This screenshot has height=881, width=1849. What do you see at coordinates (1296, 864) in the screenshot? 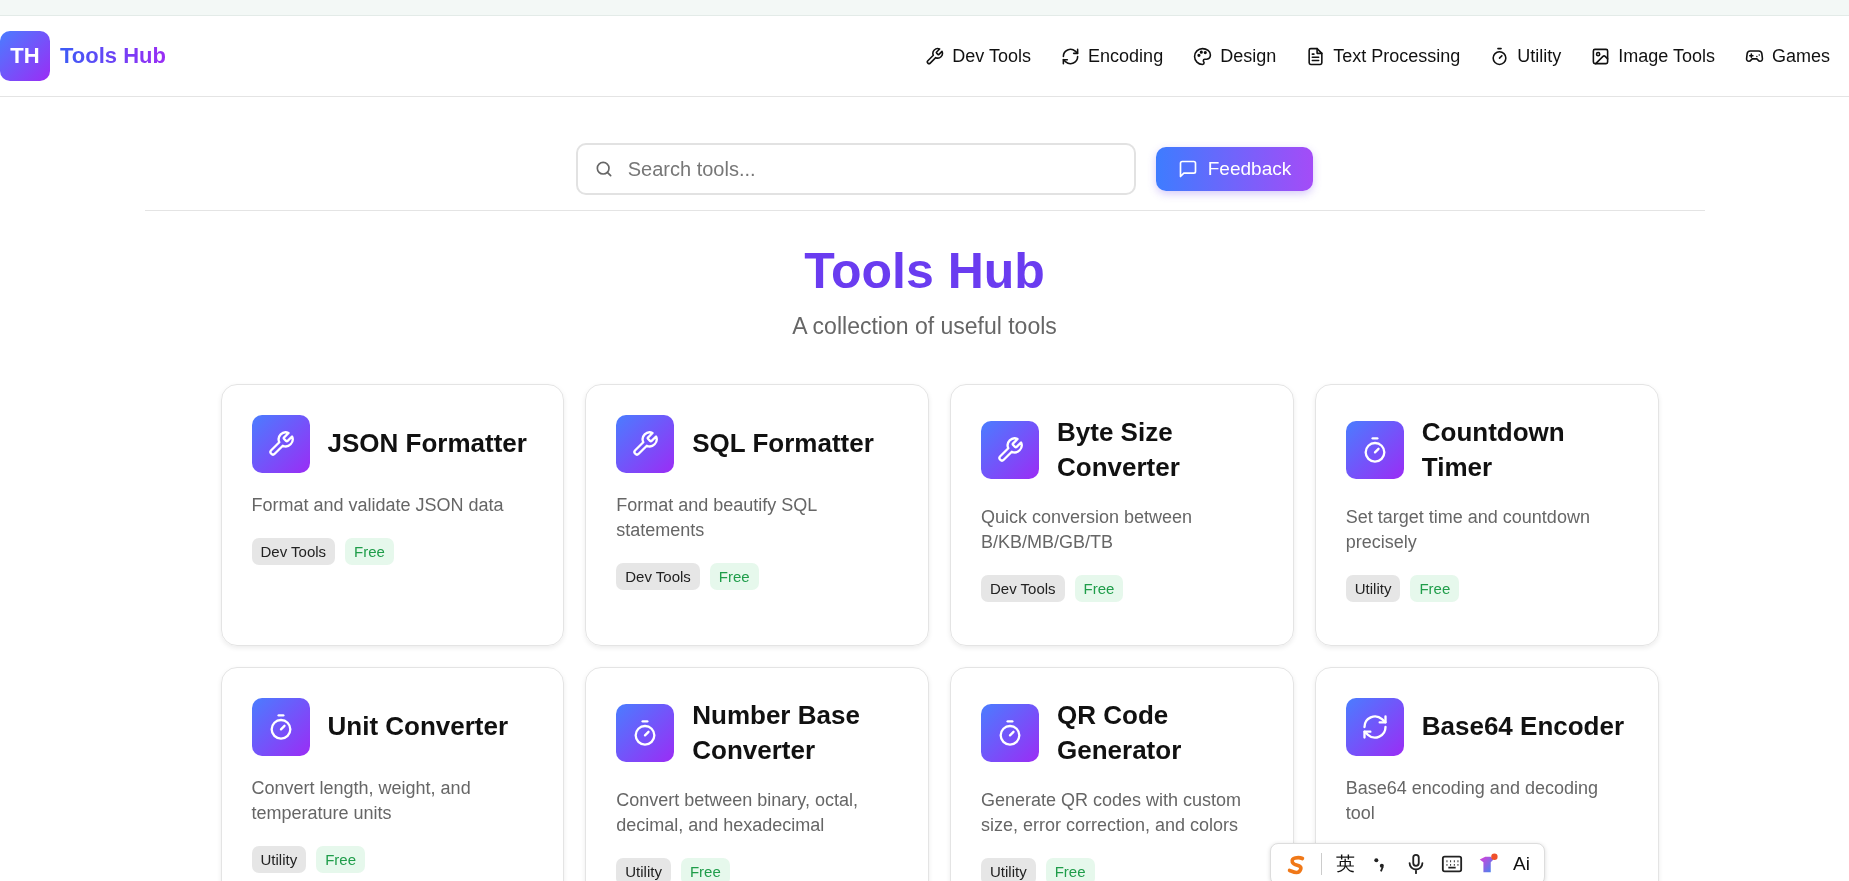
I see `ime-logo-icon` at bounding box center [1296, 864].